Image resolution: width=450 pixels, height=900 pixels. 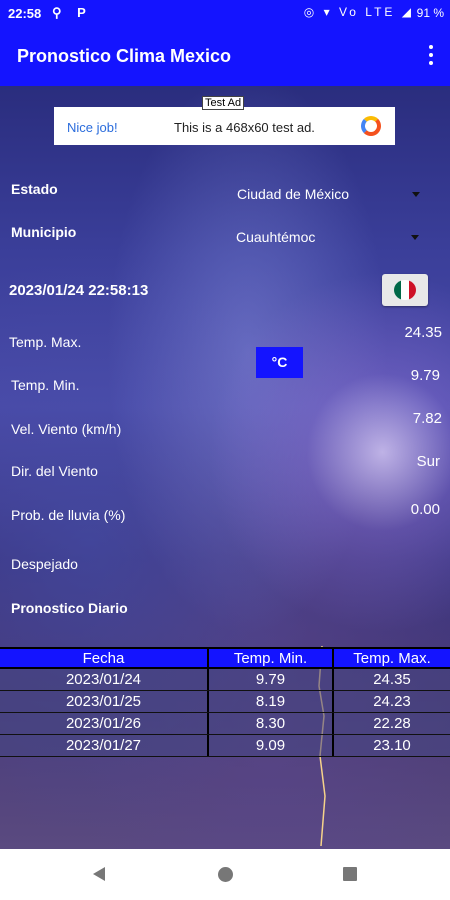 What do you see at coordinates (92, 127) in the screenshot?
I see `ad-nice-text: Nice job!` at bounding box center [92, 127].